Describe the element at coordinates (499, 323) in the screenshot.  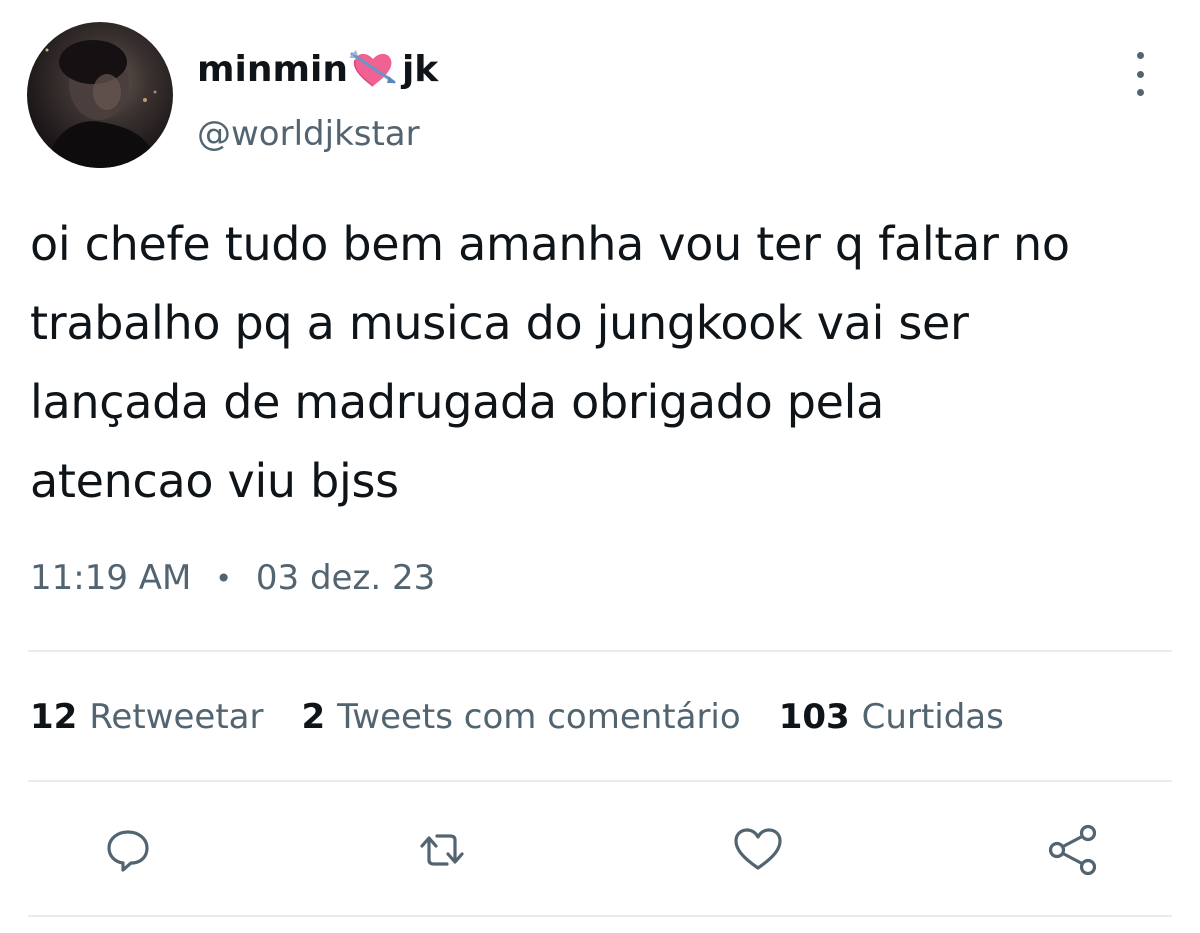
I see `tweet-text-line: trabalho pq a musica do jungkook vai ser` at that location.